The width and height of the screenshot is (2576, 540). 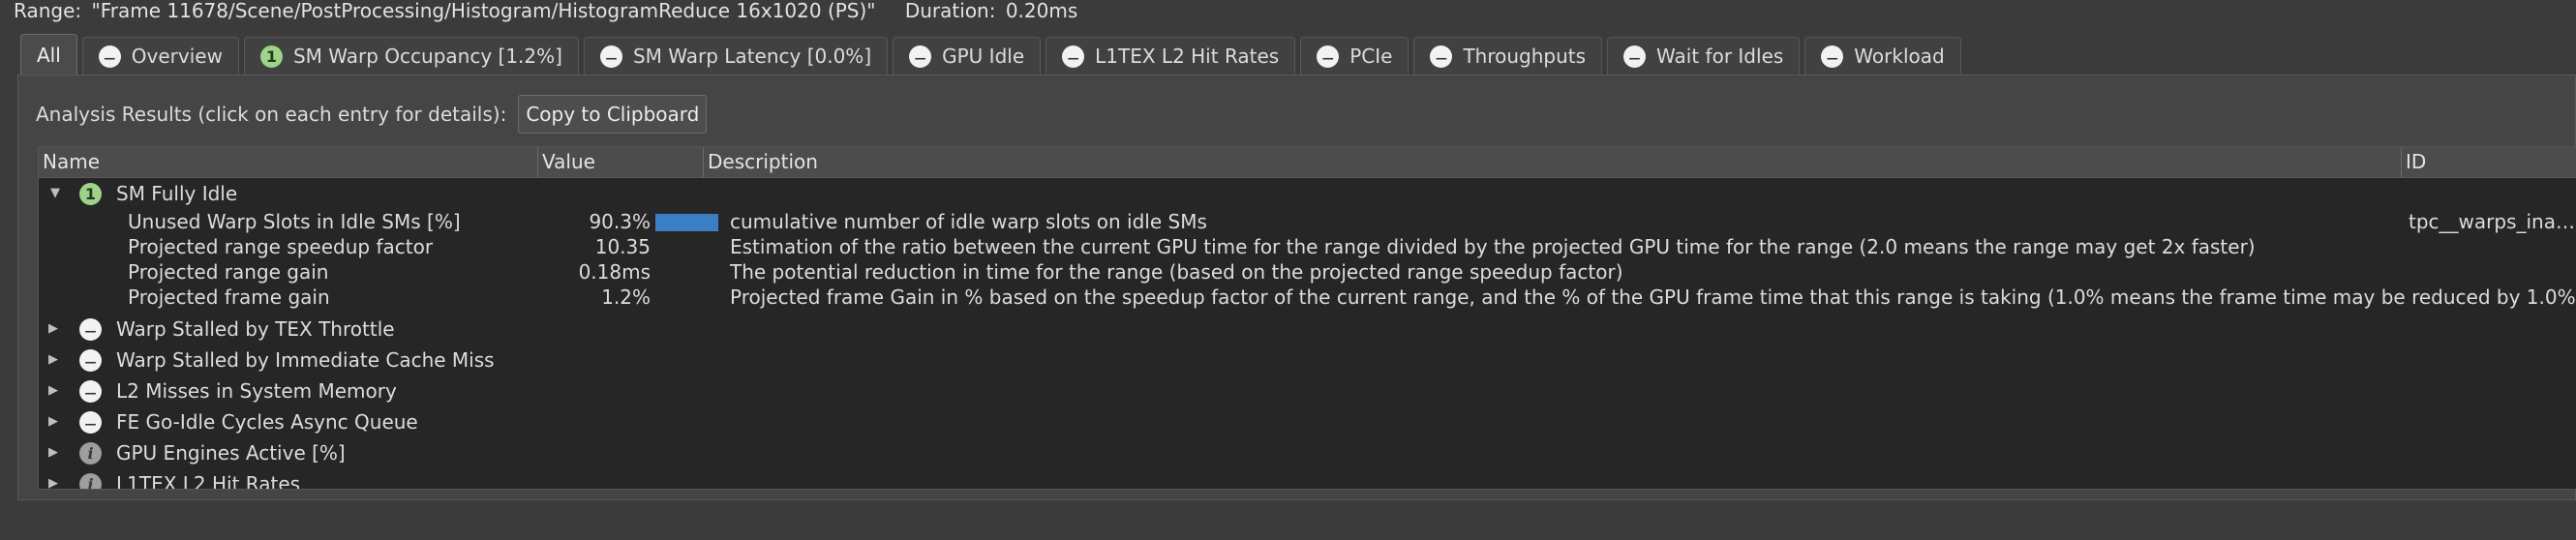 I want to click on tab-all: All, so click(x=48, y=55).